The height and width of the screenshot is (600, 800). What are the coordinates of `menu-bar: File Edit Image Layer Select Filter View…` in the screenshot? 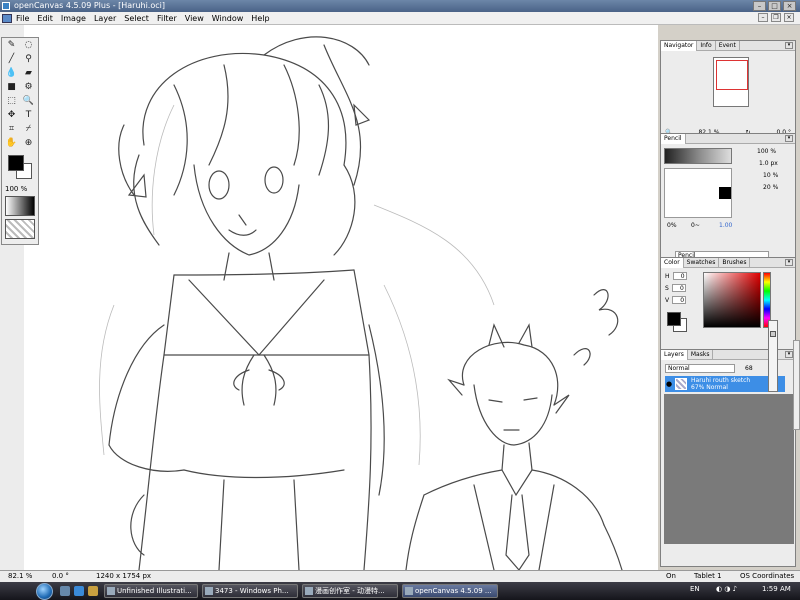 It's located at (400, 18).